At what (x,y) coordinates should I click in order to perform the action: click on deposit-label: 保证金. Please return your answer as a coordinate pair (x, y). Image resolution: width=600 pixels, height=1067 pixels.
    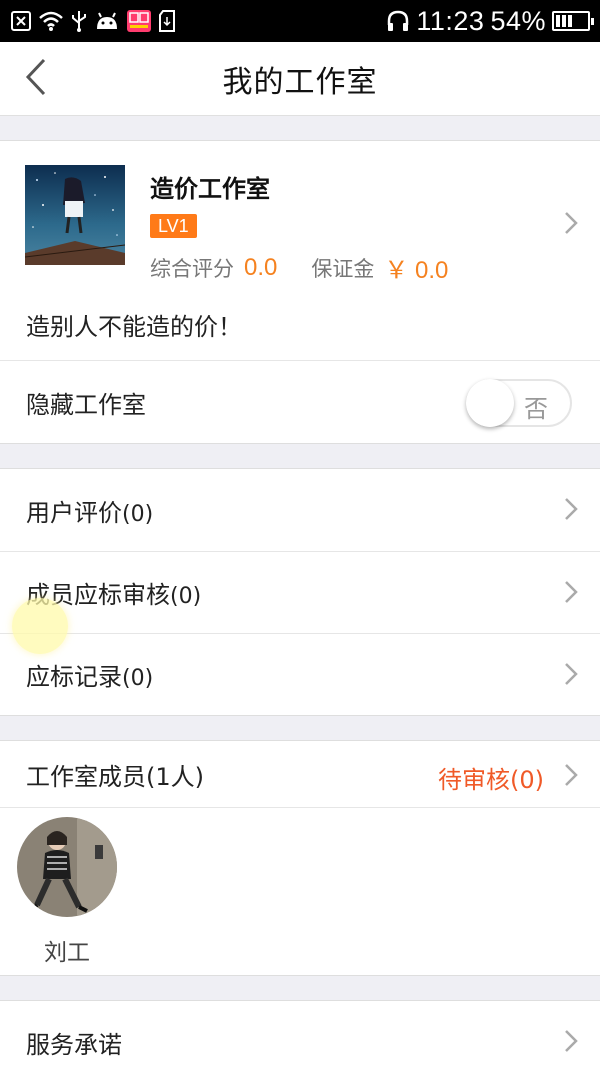
    Looking at the image, I should click on (343, 268).